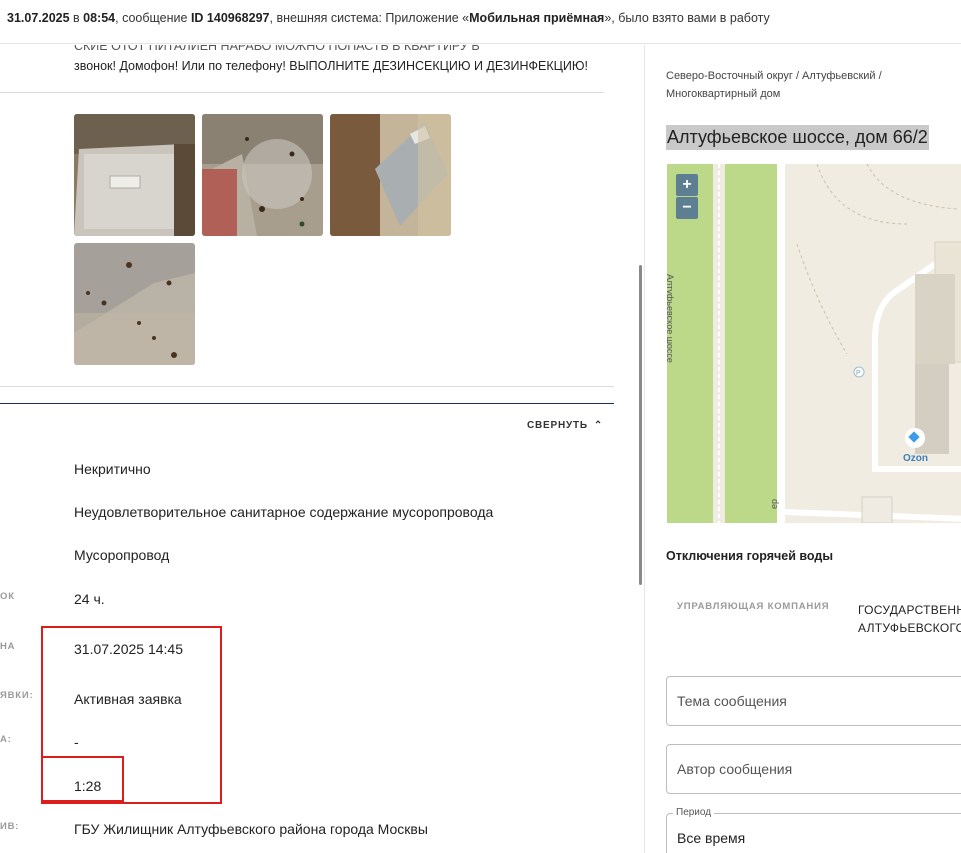 The width and height of the screenshot is (961, 853). I want to click on uk-value: ГОСУДАРСТВЕННОЕ АЛТУФЬЕВСКОГО, so click(909, 619).